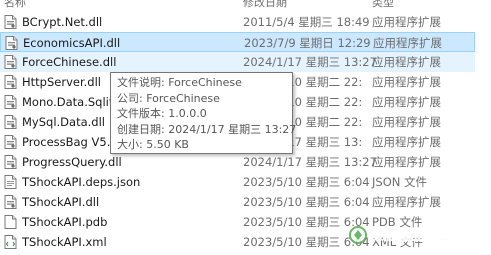 This screenshot has height=255, width=491. What do you see at coordinates (70, 142) in the screenshot?
I see `file-name: ProcessBag V5.d` at bounding box center [70, 142].